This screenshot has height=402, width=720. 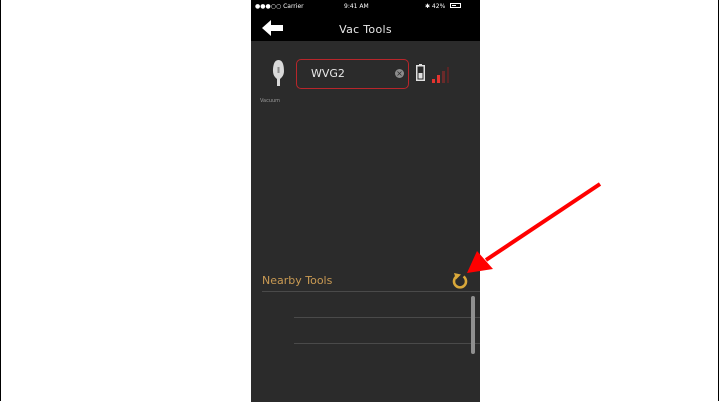 I want to click on list-scrollbar, so click(x=473, y=325).